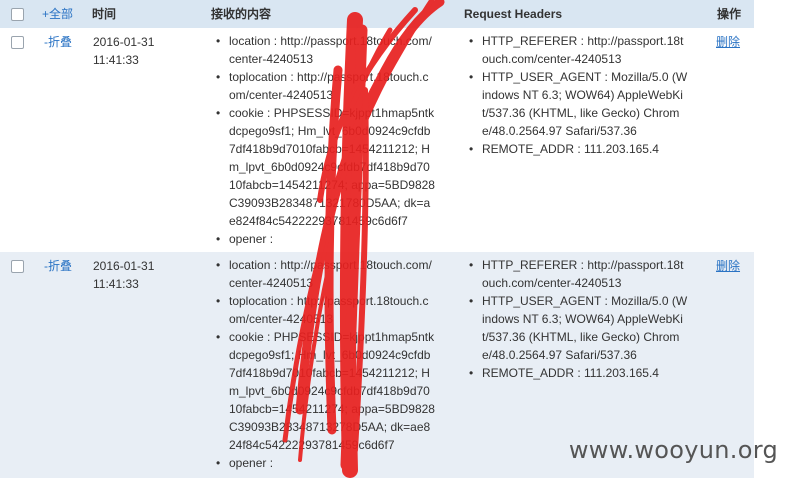 Image resolution: width=786 pixels, height=478 pixels. Describe the element at coordinates (241, 14) in the screenshot. I see `column-header-received: 接收的内容` at that location.